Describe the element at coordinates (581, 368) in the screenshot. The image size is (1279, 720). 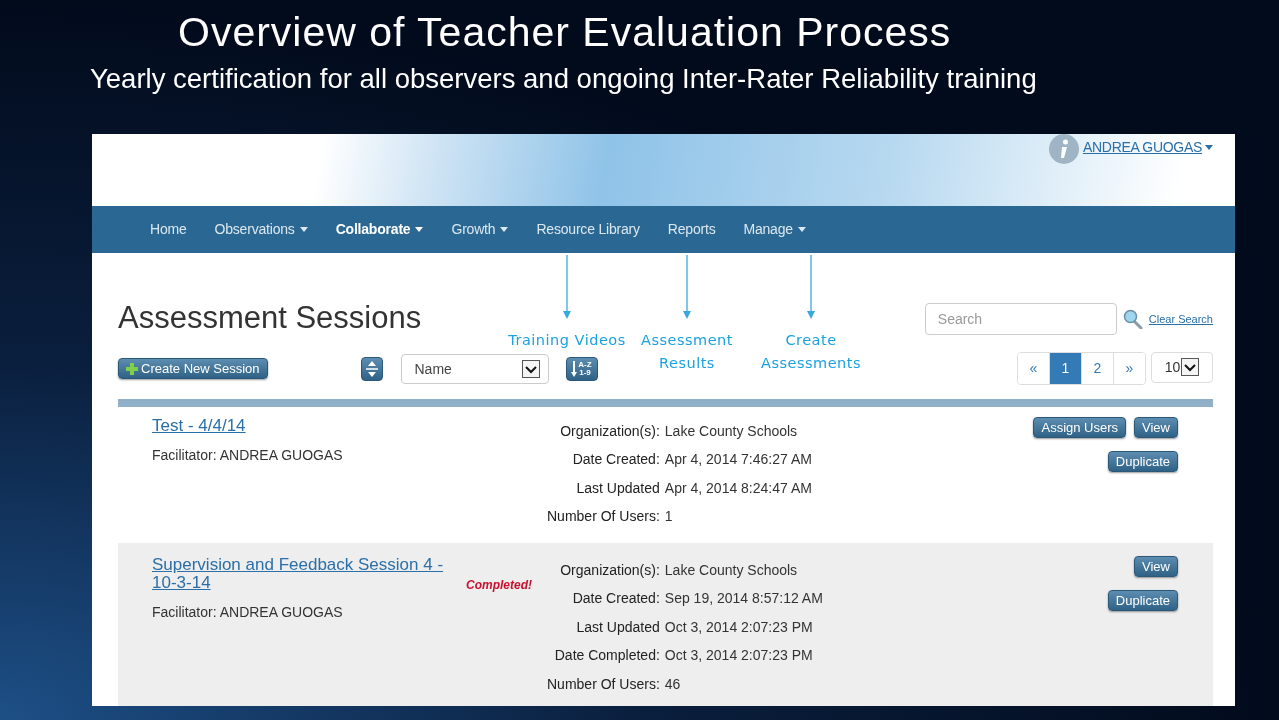
I see `sort-order-button: A-Z 1-9` at that location.